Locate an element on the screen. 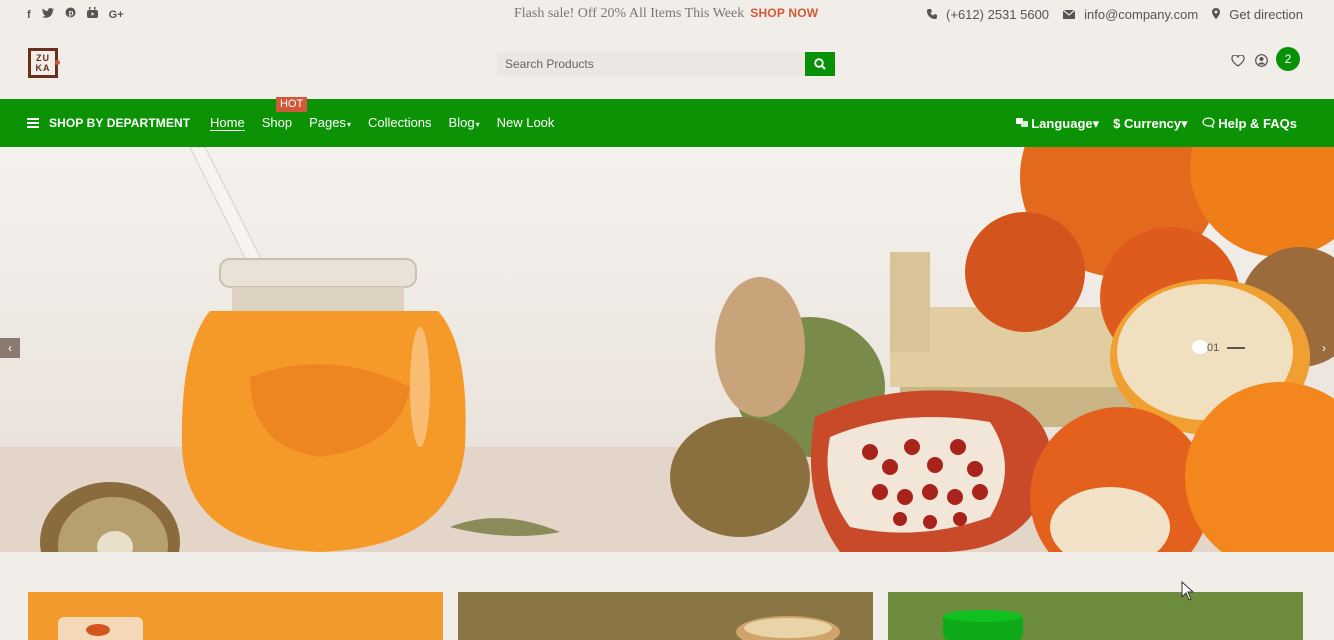 The image size is (1334, 640). help-faqs-link: Help & FAQs is located at coordinates (1249, 124).